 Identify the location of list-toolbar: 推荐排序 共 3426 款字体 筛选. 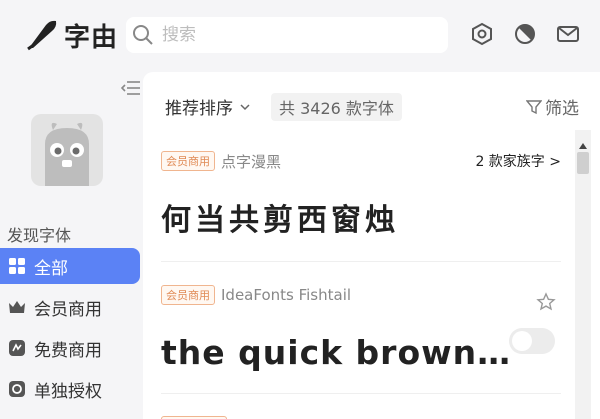
(371, 102).